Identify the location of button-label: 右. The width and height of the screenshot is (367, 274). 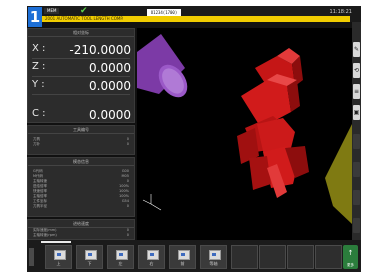
(151, 263).